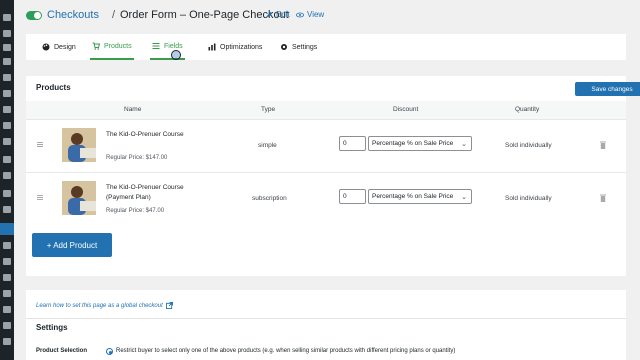 The width and height of the screenshot is (640, 360). What do you see at coordinates (406, 109) in the screenshot?
I see `column-discount: Discount` at bounding box center [406, 109].